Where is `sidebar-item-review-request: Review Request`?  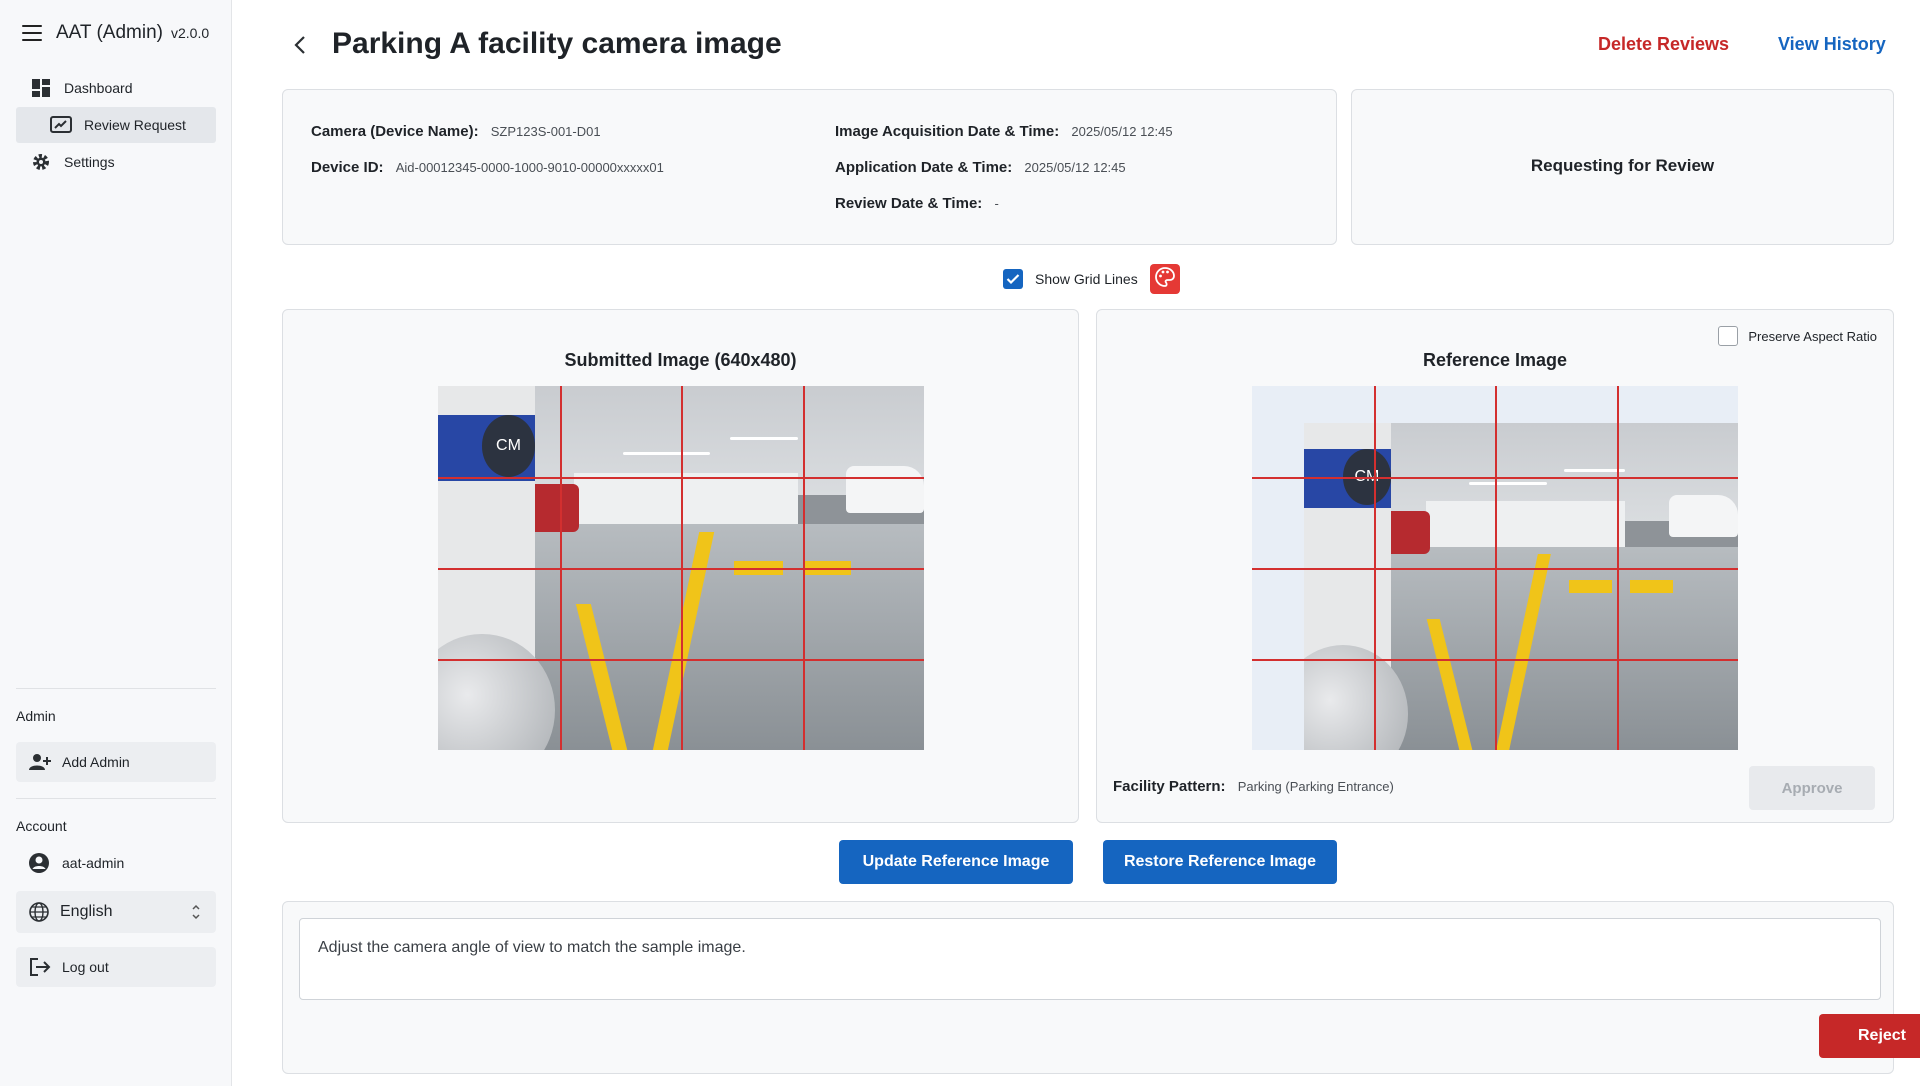 sidebar-item-review-request: Review Request is located at coordinates (116, 125).